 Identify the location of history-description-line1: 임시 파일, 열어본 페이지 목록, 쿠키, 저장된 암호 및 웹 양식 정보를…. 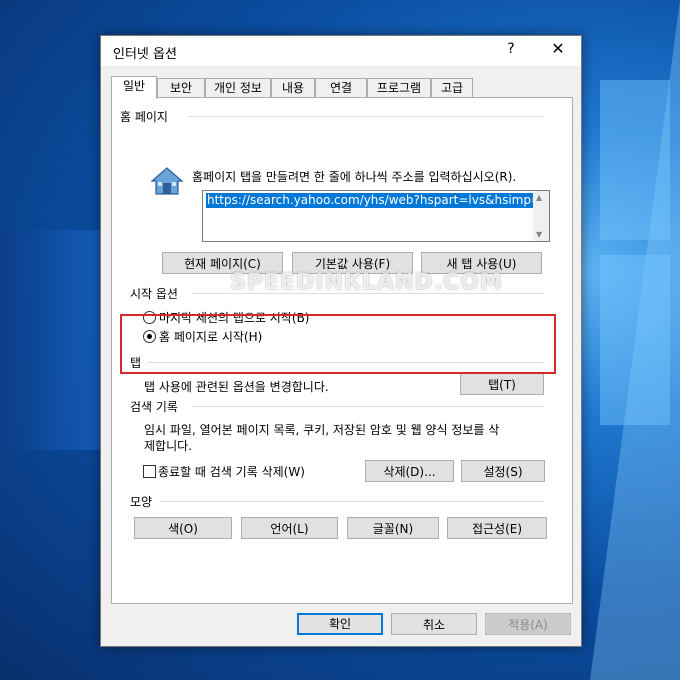
(322, 430).